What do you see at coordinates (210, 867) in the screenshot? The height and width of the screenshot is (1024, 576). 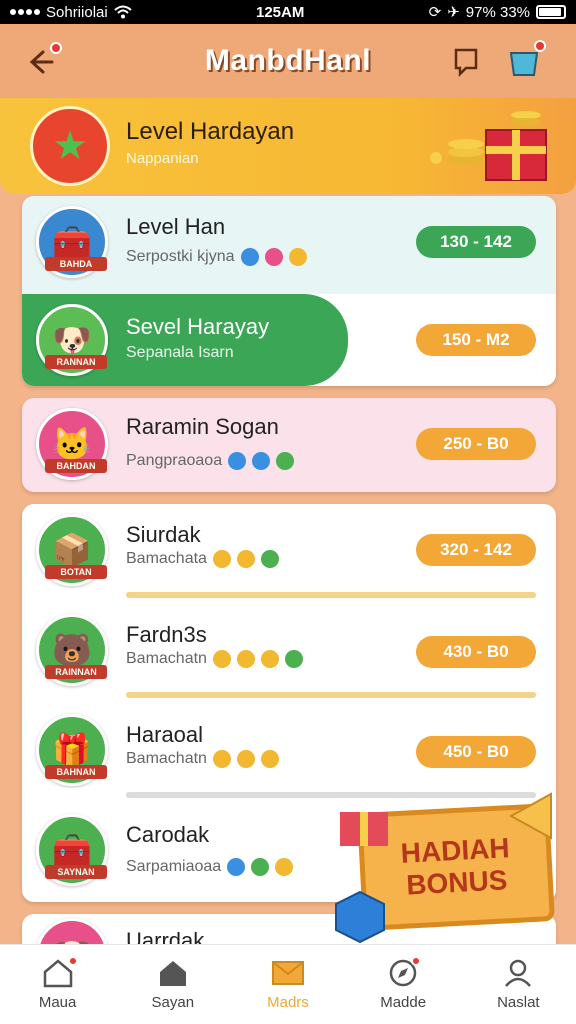 I see `item-subtitle: Sarpamiaoaa` at bounding box center [210, 867].